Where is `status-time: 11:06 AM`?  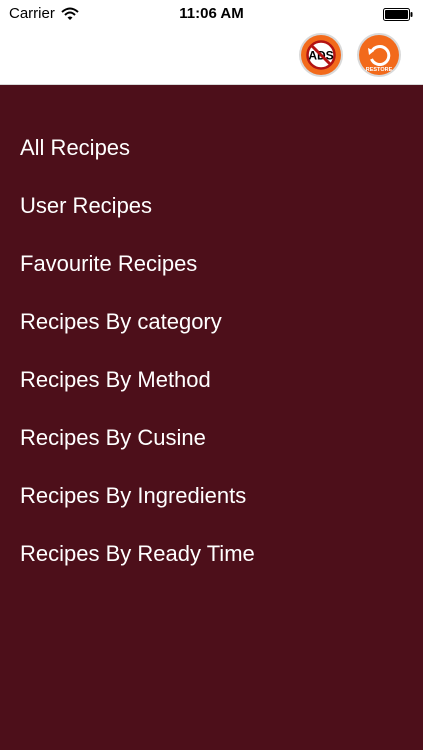
status-time: 11:06 AM is located at coordinates (211, 13).